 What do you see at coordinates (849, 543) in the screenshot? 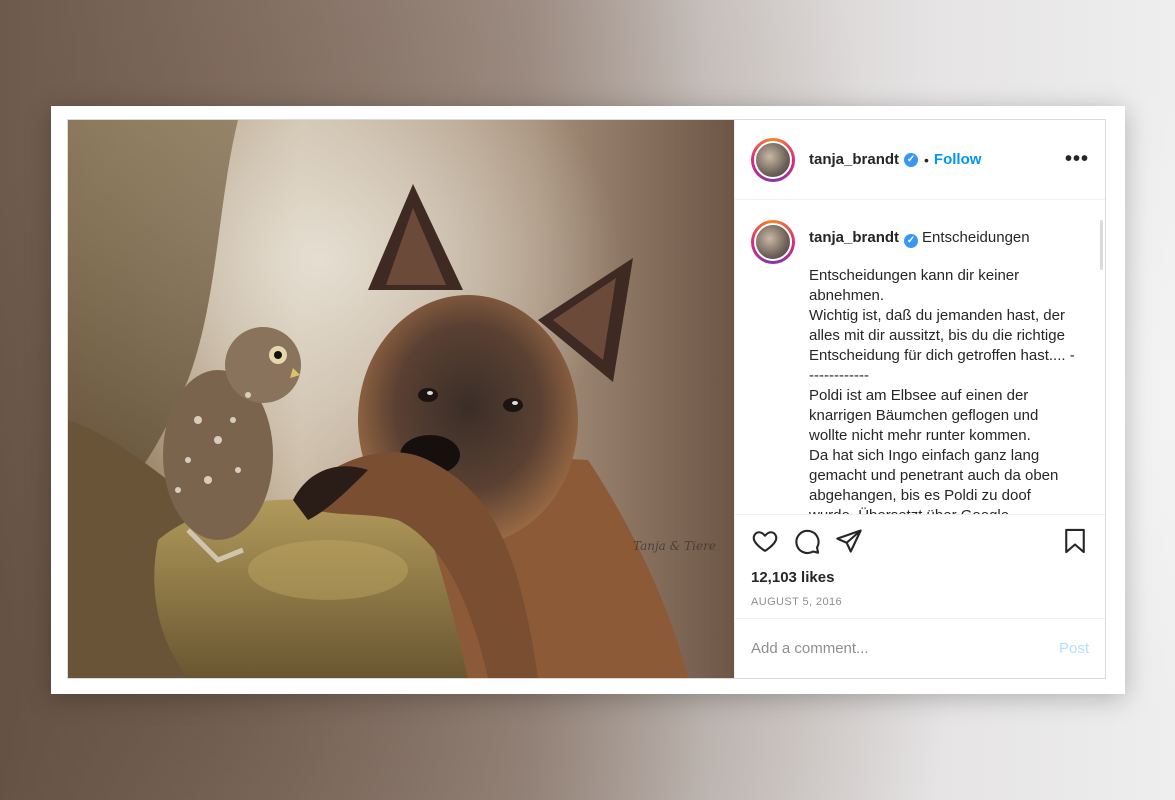
I see `paper-plane-icon` at bounding box center [849, 543].